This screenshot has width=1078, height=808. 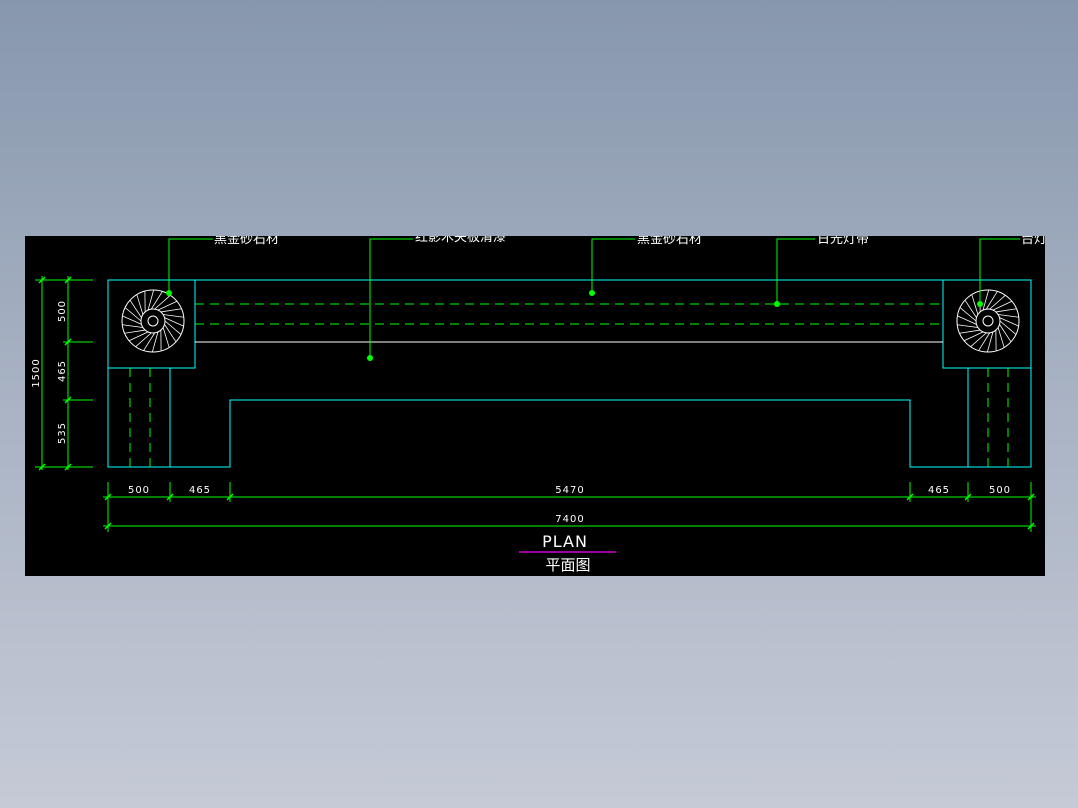 What do you see at coordinates (62, 433) in the screenshot?
I see `dim-vertical-bottom: 535` at bounding box center [62, 433].